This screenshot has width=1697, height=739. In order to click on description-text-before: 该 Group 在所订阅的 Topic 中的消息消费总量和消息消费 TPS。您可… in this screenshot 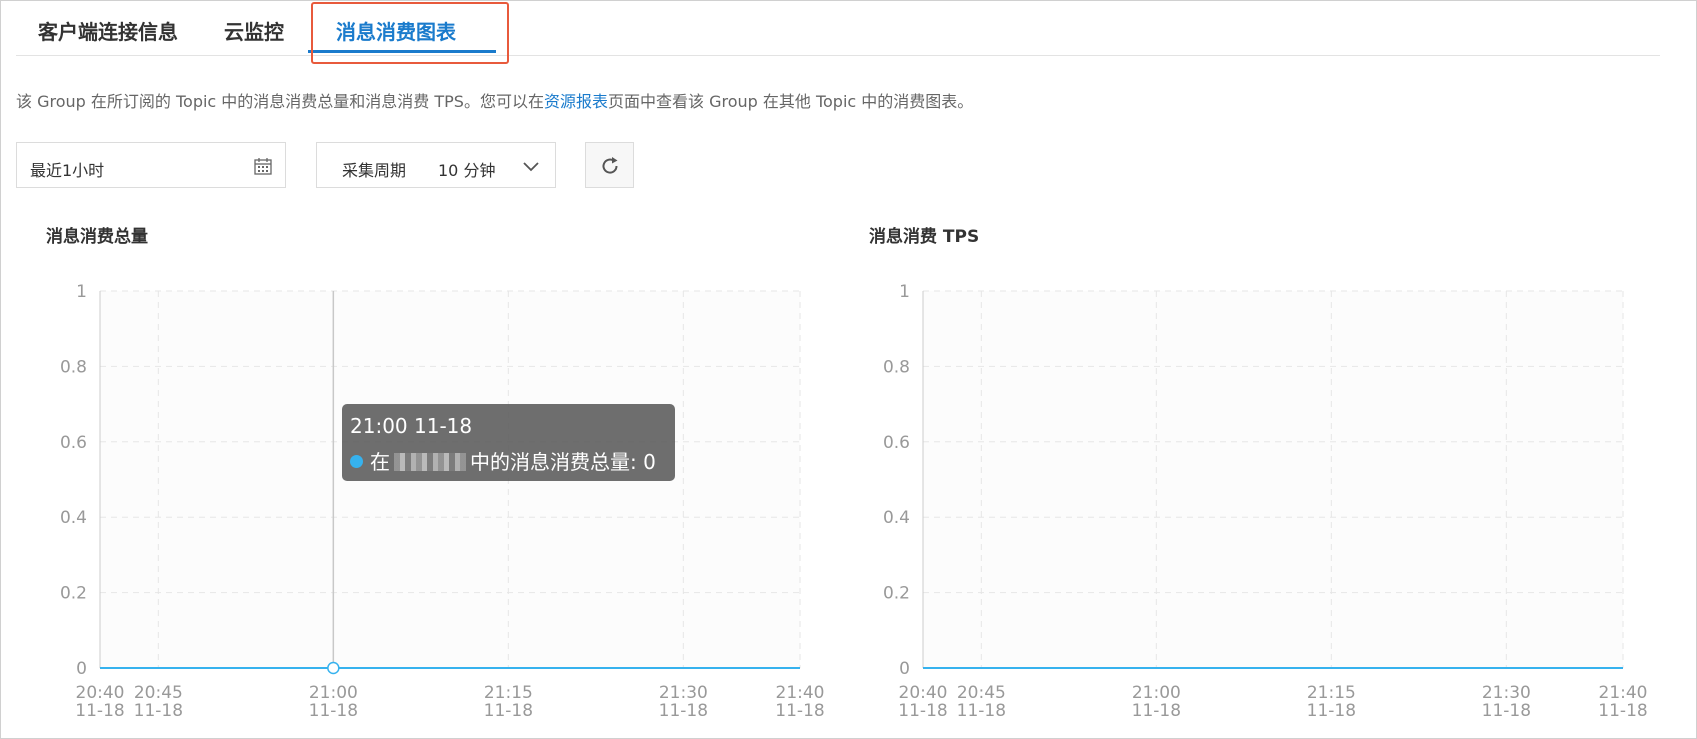, I will do `click(280, 101)`.